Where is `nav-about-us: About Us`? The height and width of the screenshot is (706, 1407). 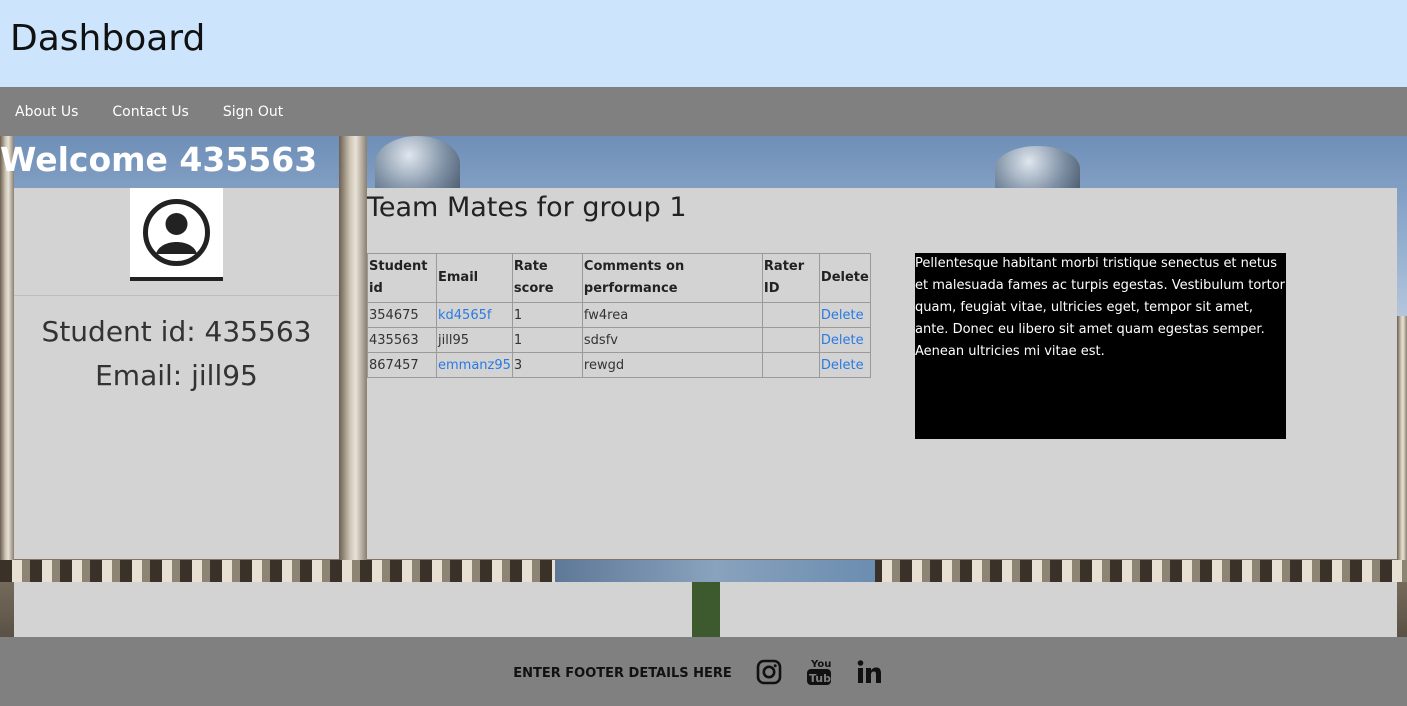 nav-about-us: About Us is located at coordinates (46, 112).